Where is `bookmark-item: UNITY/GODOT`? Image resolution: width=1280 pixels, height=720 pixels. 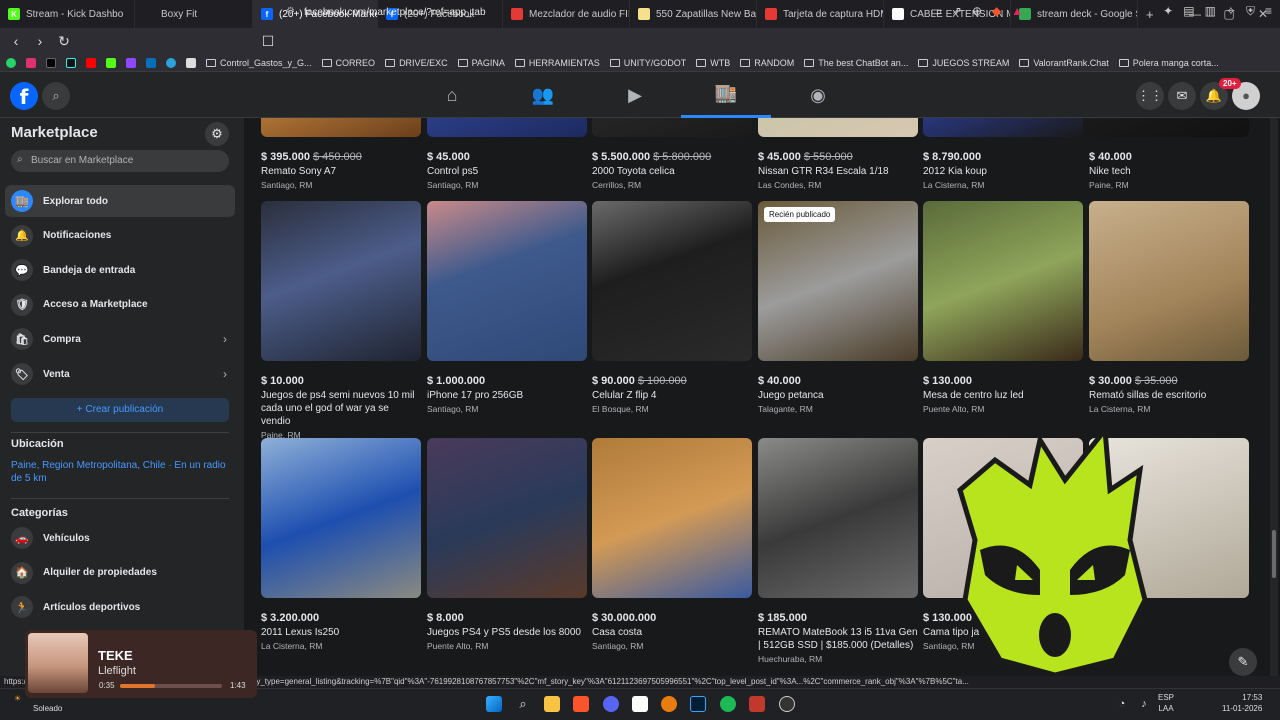 bookmark-item: UNITY/GODOT is located at coordinates (647, 63).